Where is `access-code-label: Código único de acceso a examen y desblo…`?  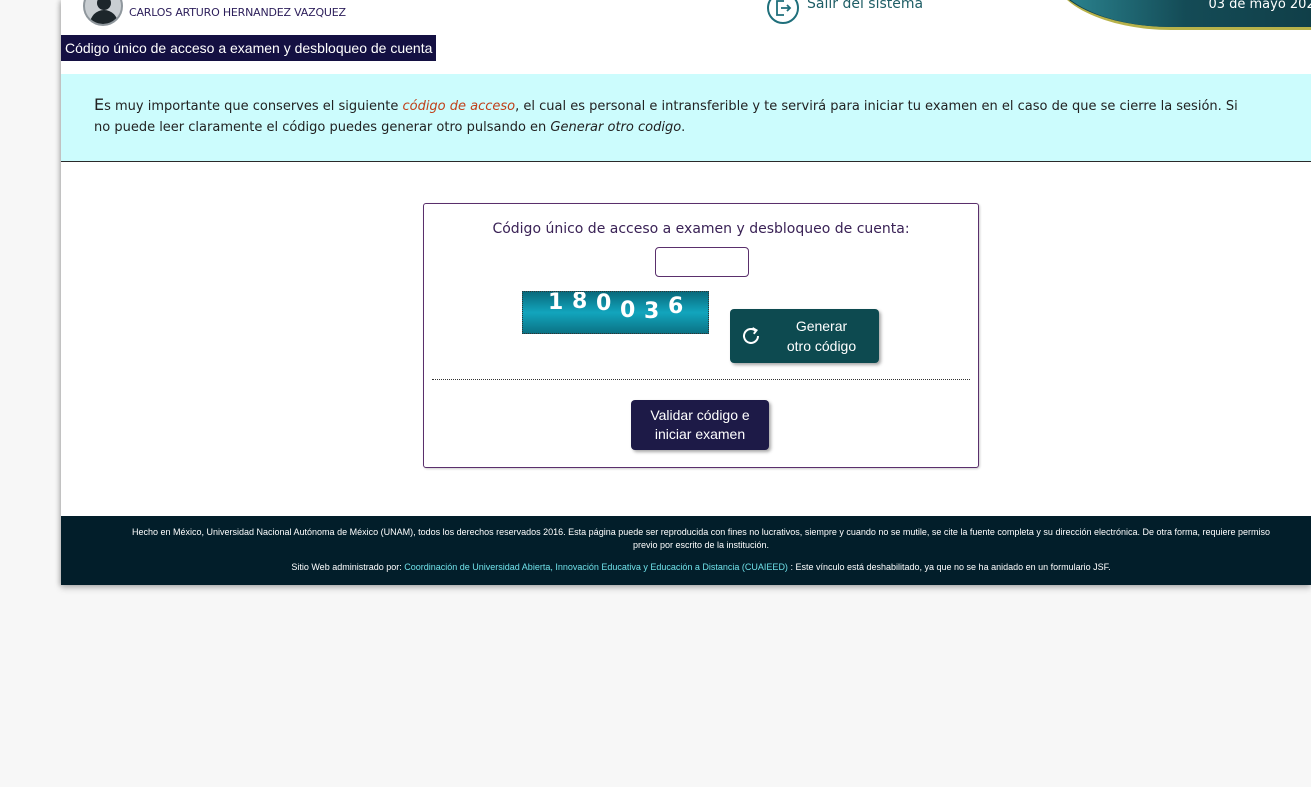
access-code-label: Código único de acceso a examen y desblo… is located at coordinates (701, 229).